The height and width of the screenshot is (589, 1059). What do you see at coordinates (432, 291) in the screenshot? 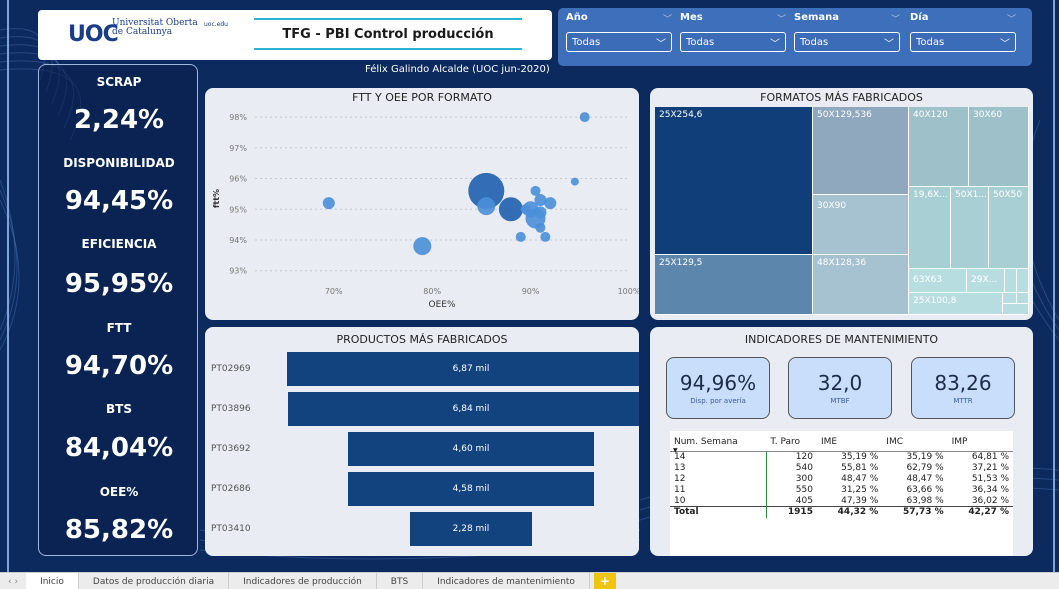
I see `x-tick-label: 80%` at bounding box center [432, 291].